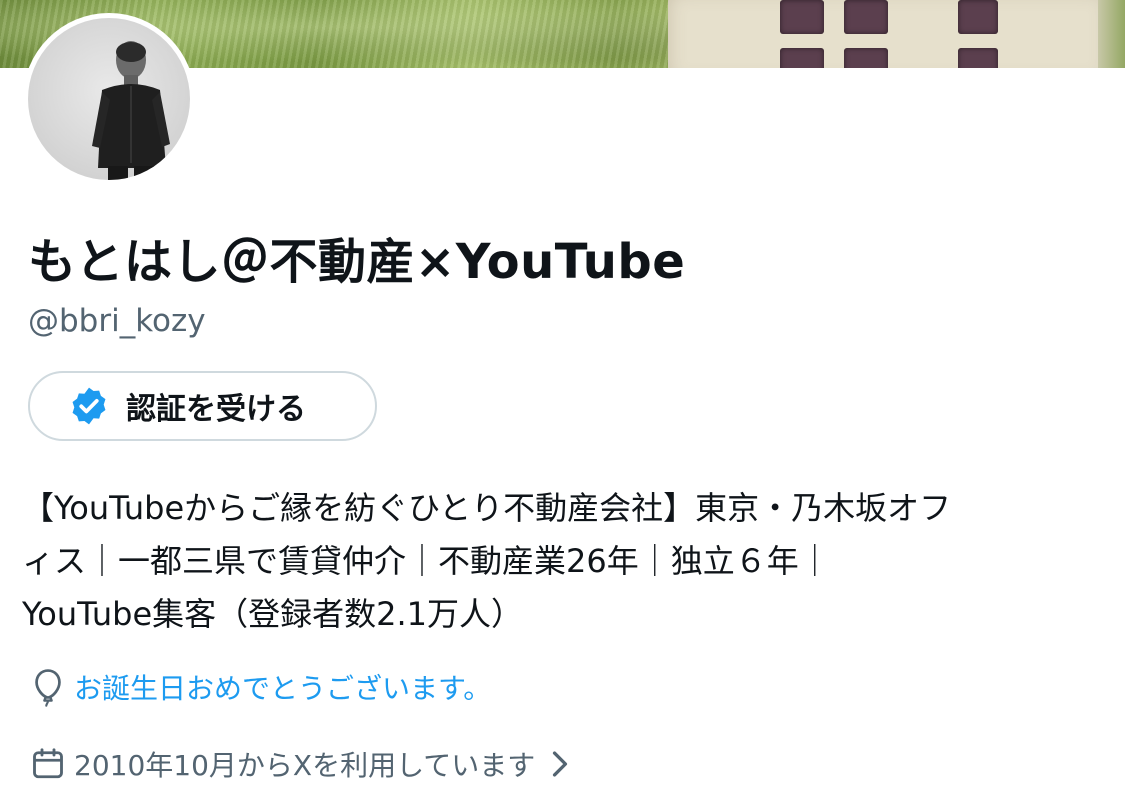 The image size is (1125, 795). I want to click on display-name: もとはし＠不動産×YouTube, so click(357, 262).